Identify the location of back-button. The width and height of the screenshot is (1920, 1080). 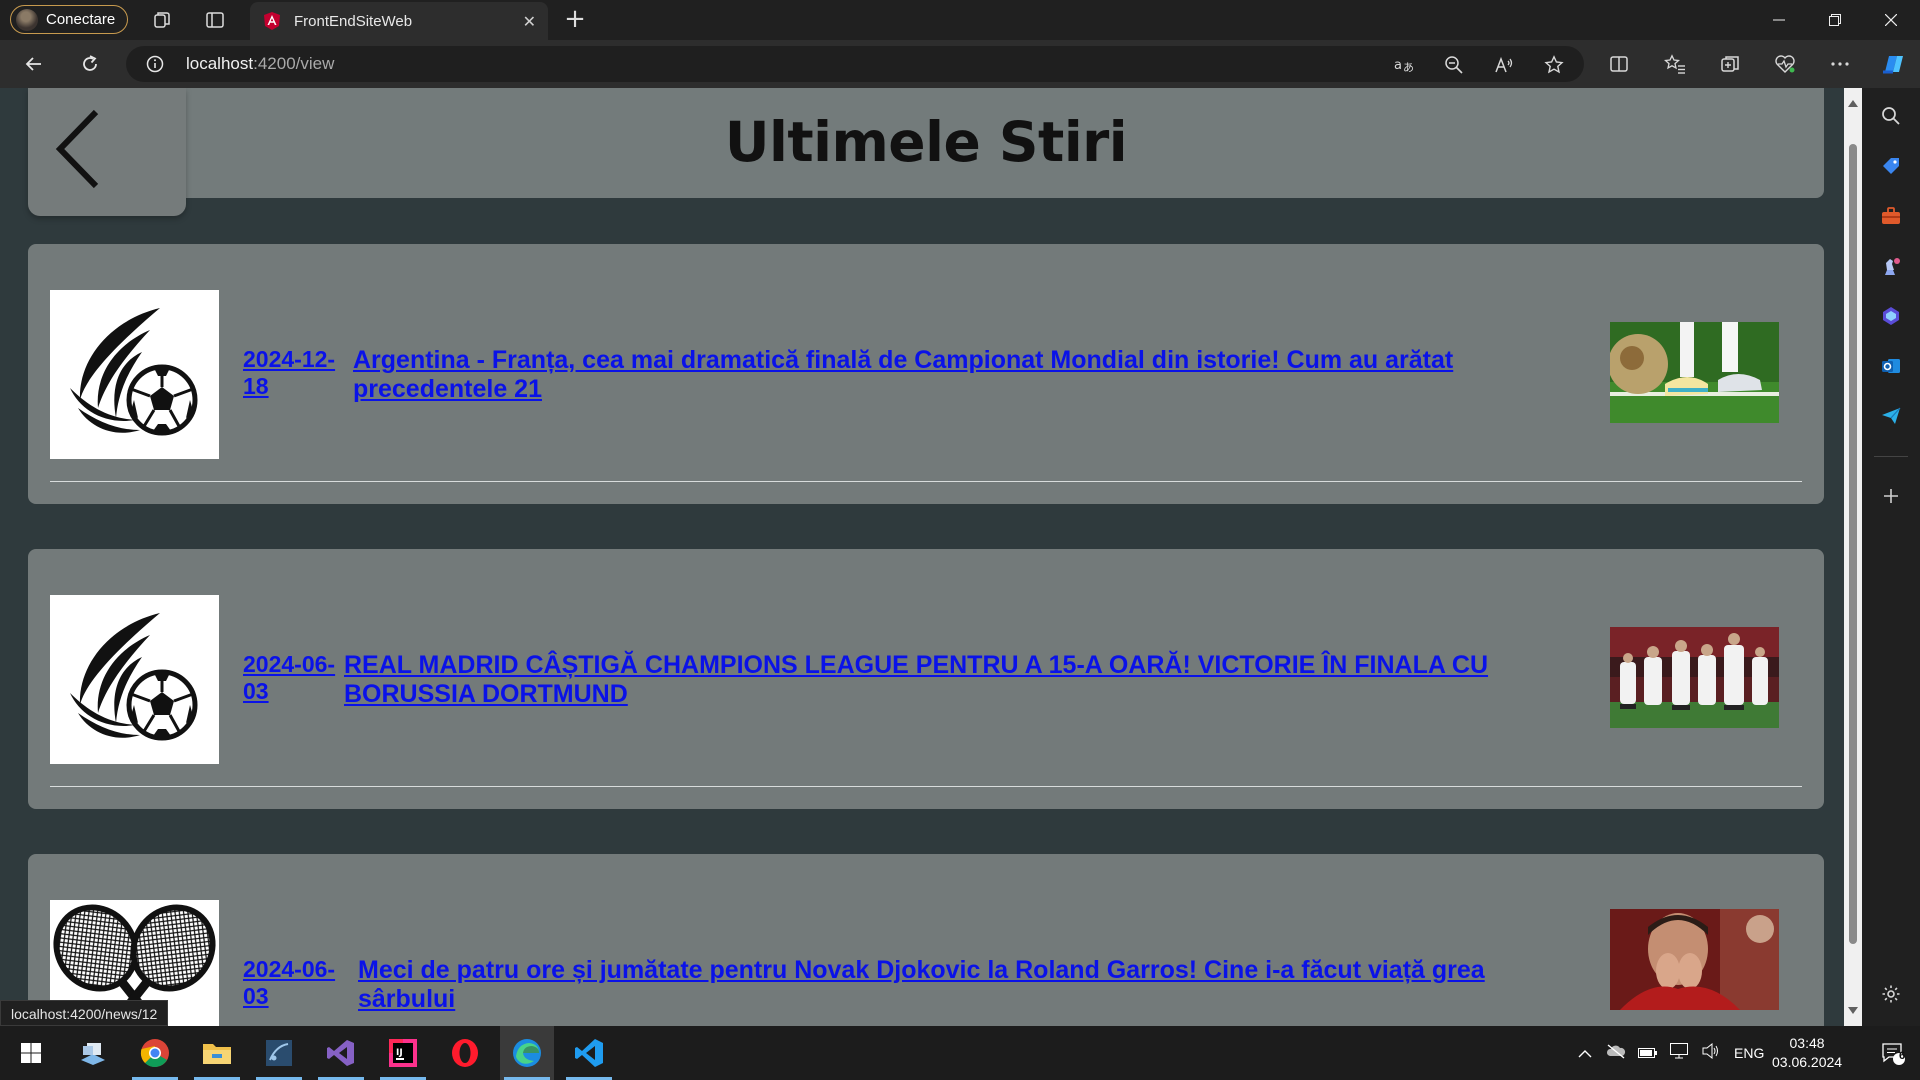
(107, 152).